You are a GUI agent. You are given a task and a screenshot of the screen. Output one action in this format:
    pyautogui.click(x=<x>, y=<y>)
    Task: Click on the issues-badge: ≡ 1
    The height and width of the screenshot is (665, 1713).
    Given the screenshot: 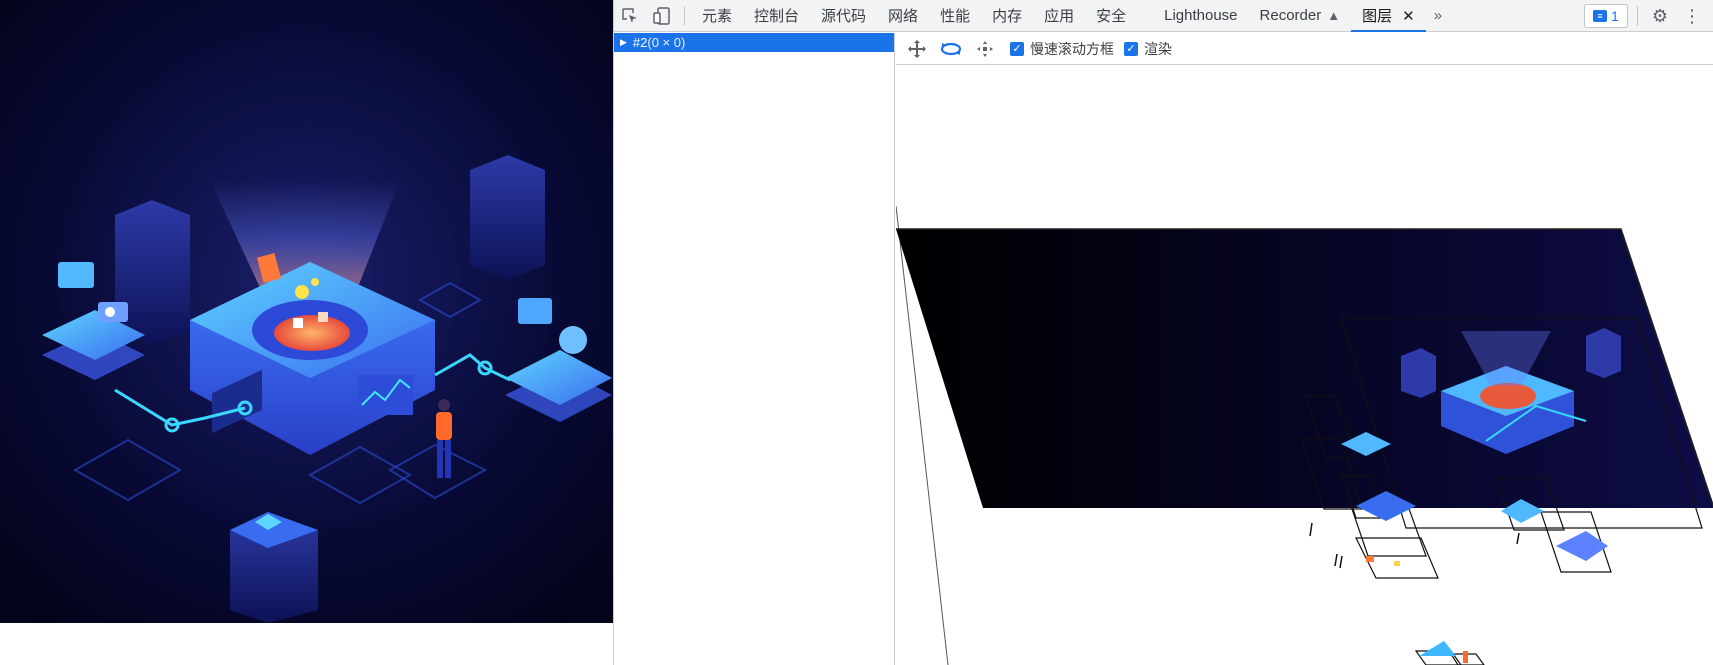 What is the action you would take?
    pyautogui.click(x=1606, y=16)
    